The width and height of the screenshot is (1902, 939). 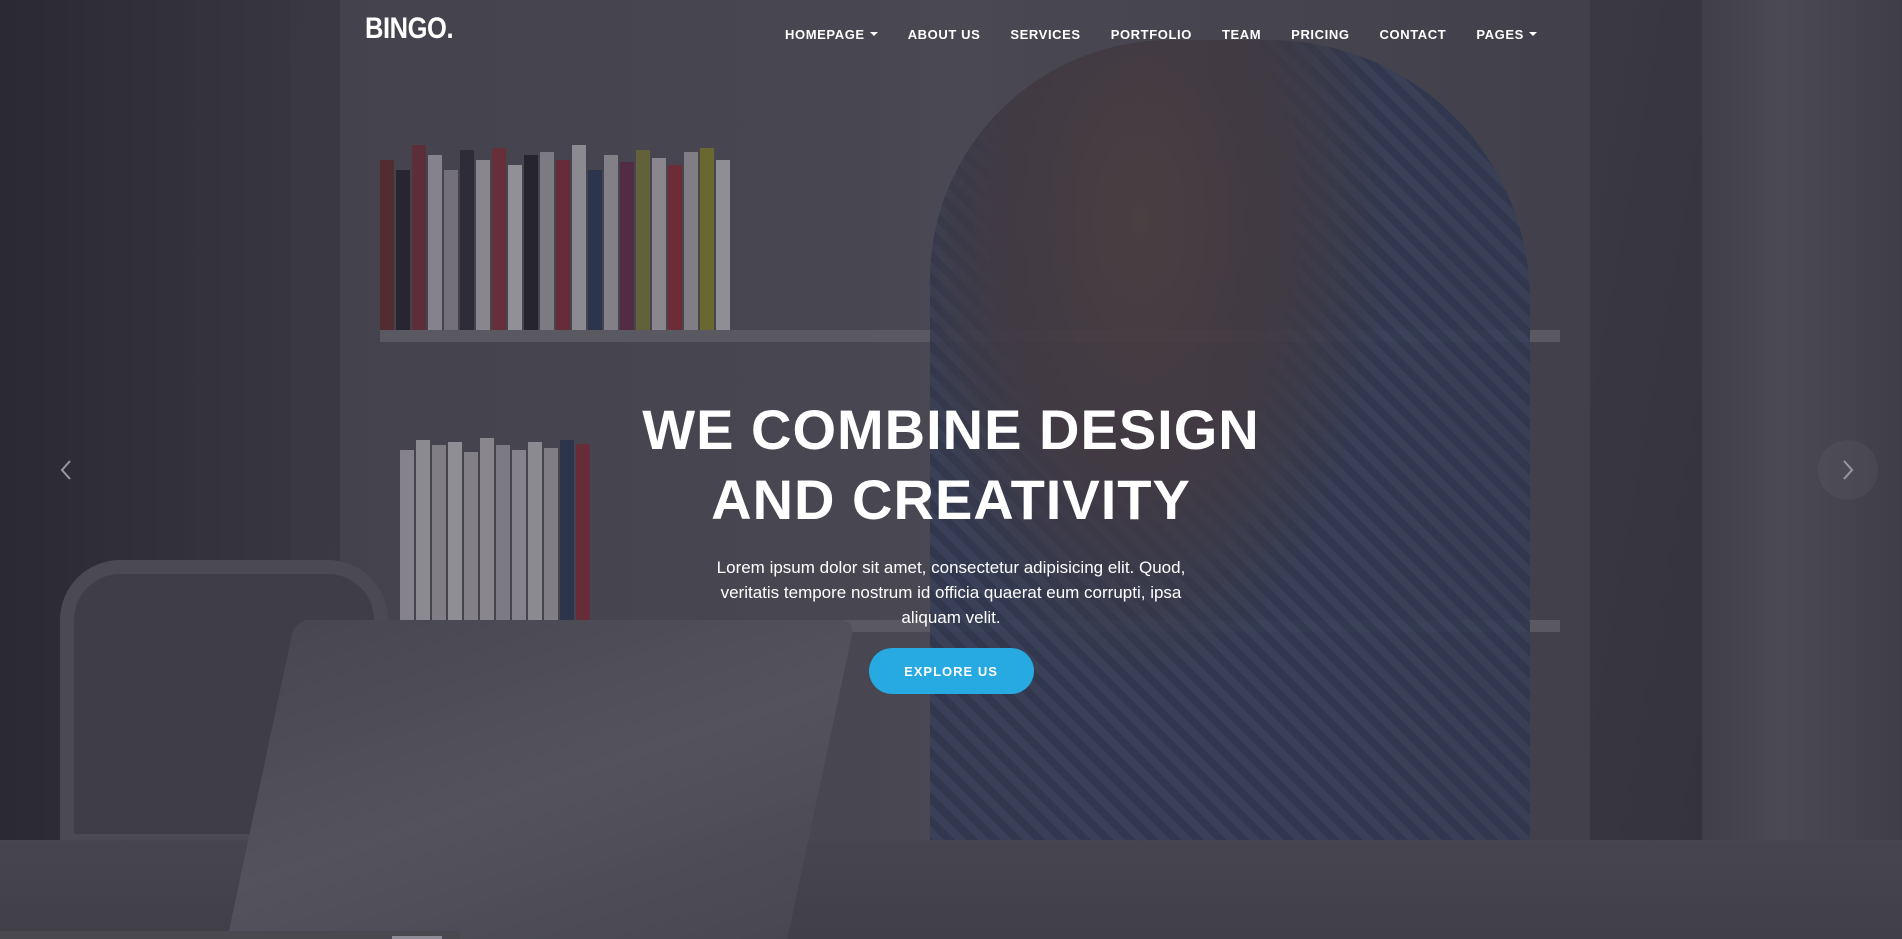 What do you see at coordinates (1500, 34) in the screenshot?
I see `nav-item-label: PAGES` at bounding box center [1500, 34].